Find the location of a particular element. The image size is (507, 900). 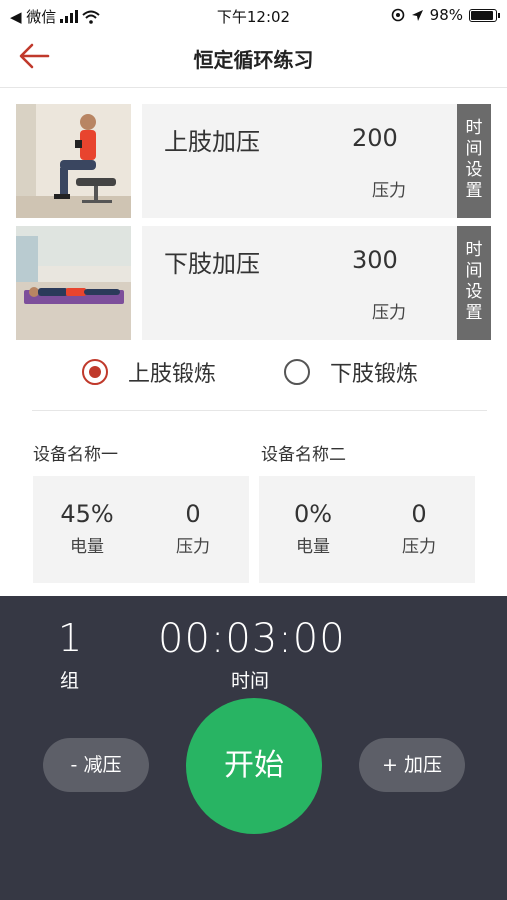

radio-lower-limb: 下肢锻炼 is located at coordinates (351, 372).